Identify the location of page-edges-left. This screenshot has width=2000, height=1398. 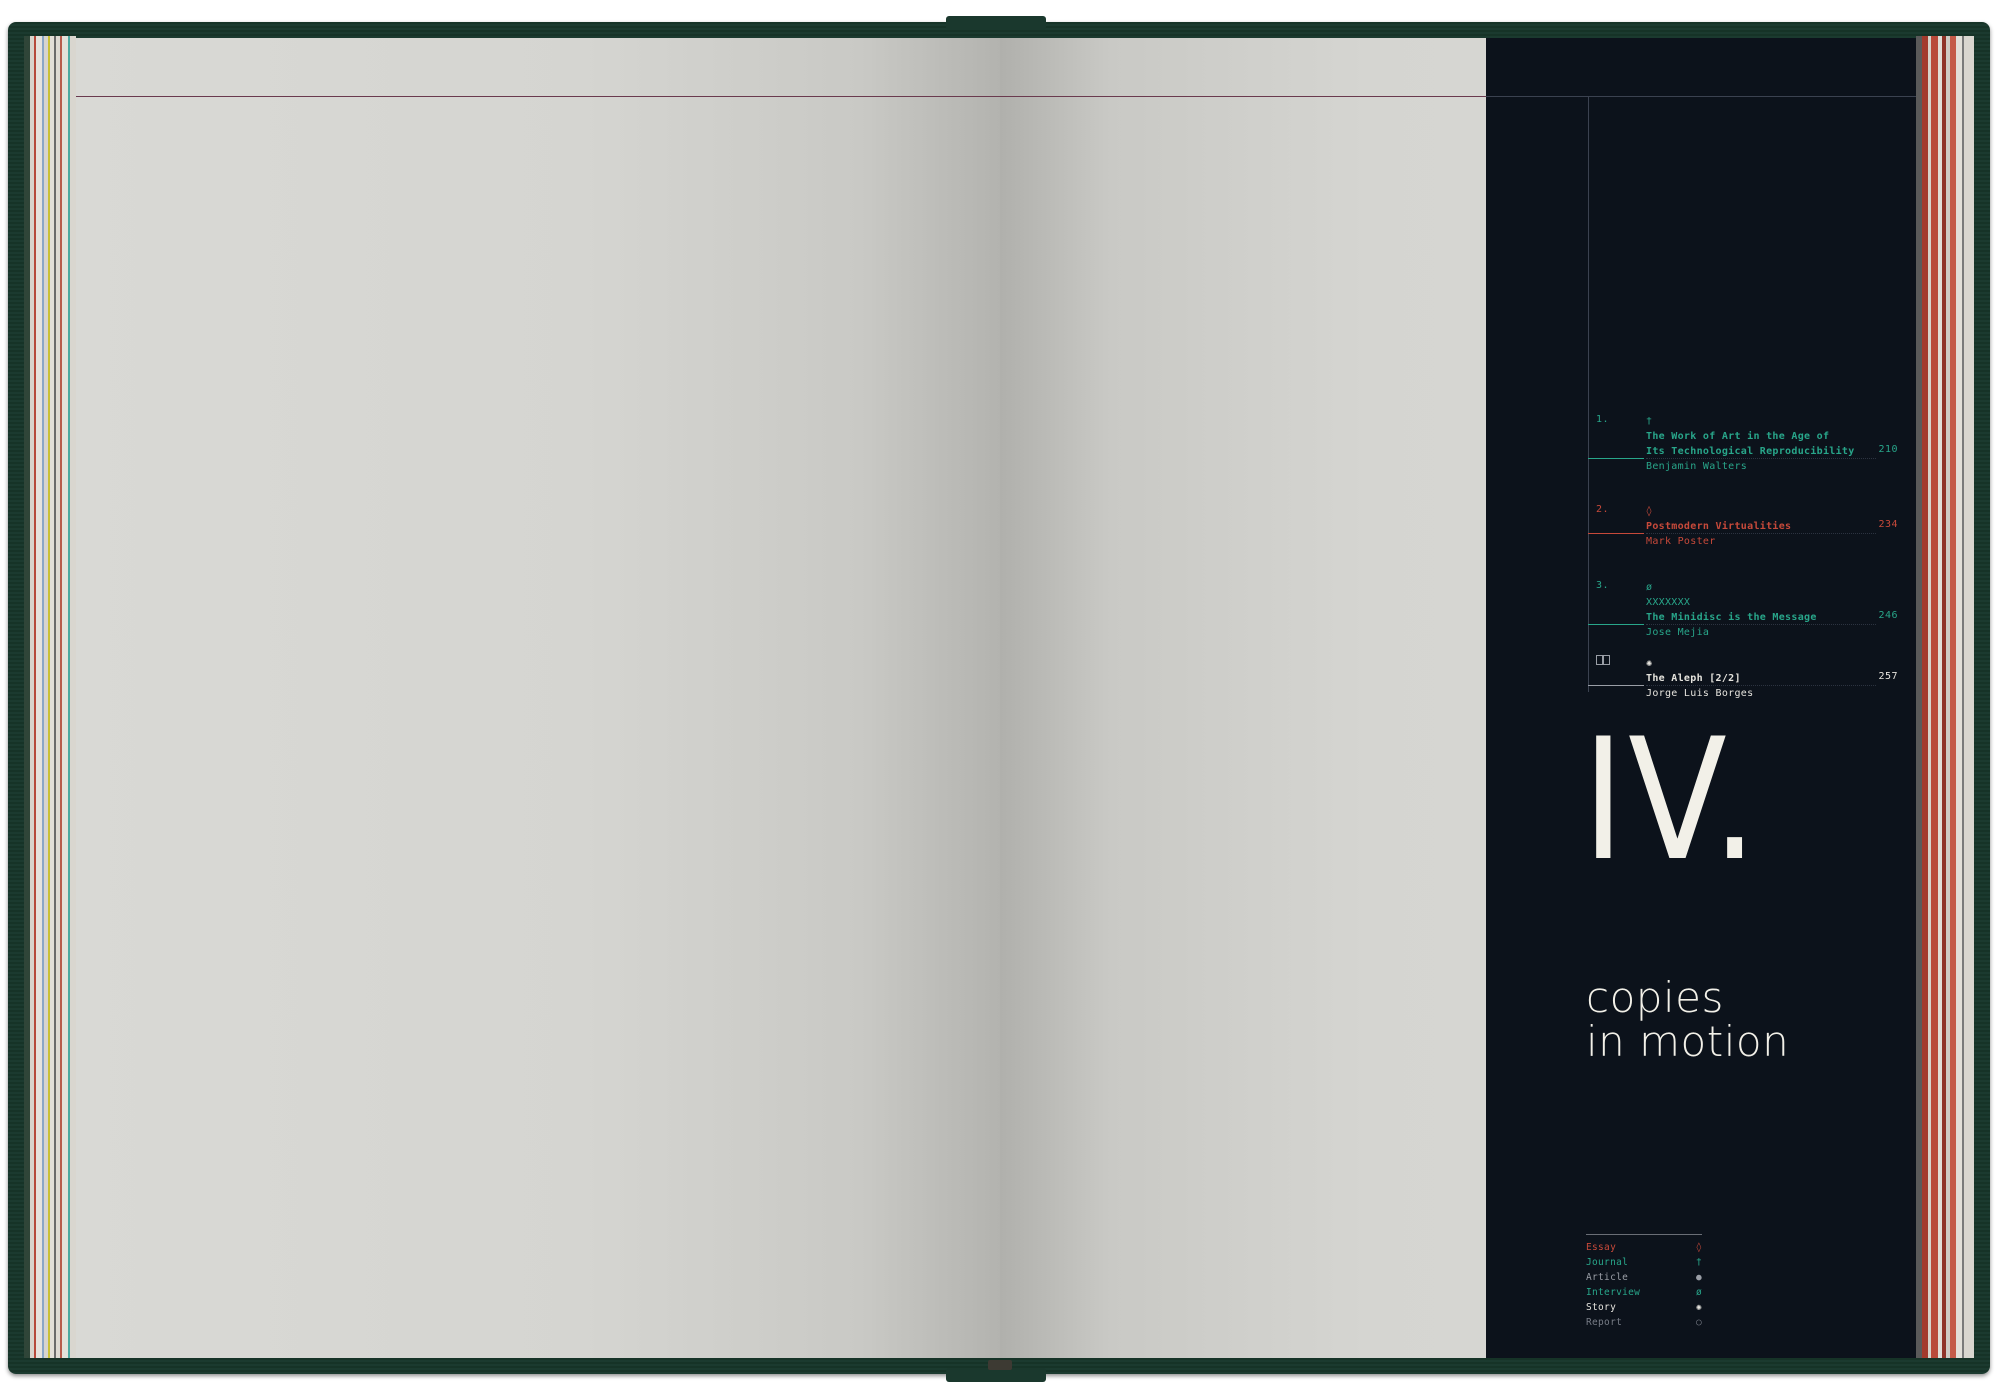
(50, 697).